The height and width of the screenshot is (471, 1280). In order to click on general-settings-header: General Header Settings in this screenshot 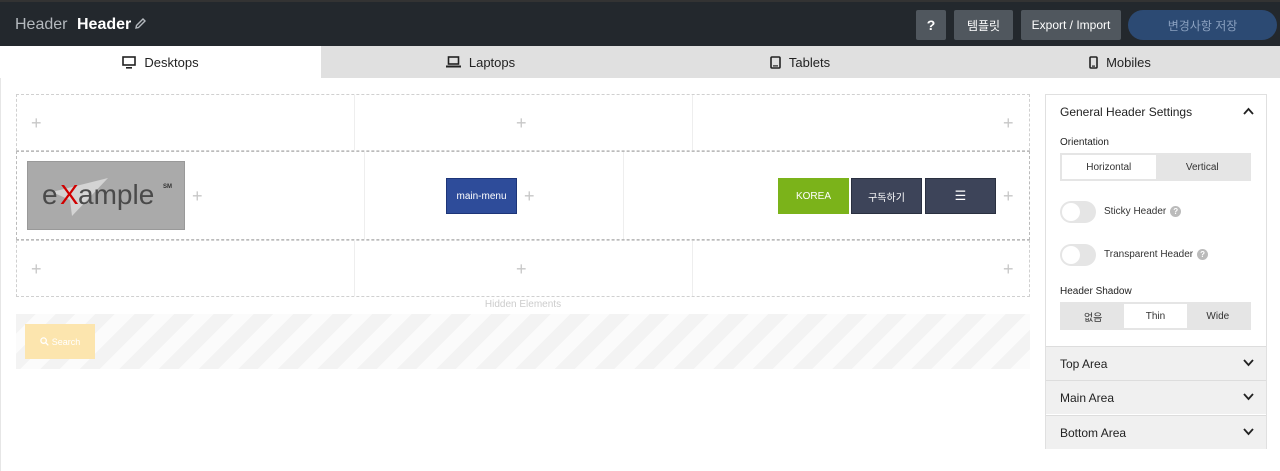, I will do `click(1156, 112)`.